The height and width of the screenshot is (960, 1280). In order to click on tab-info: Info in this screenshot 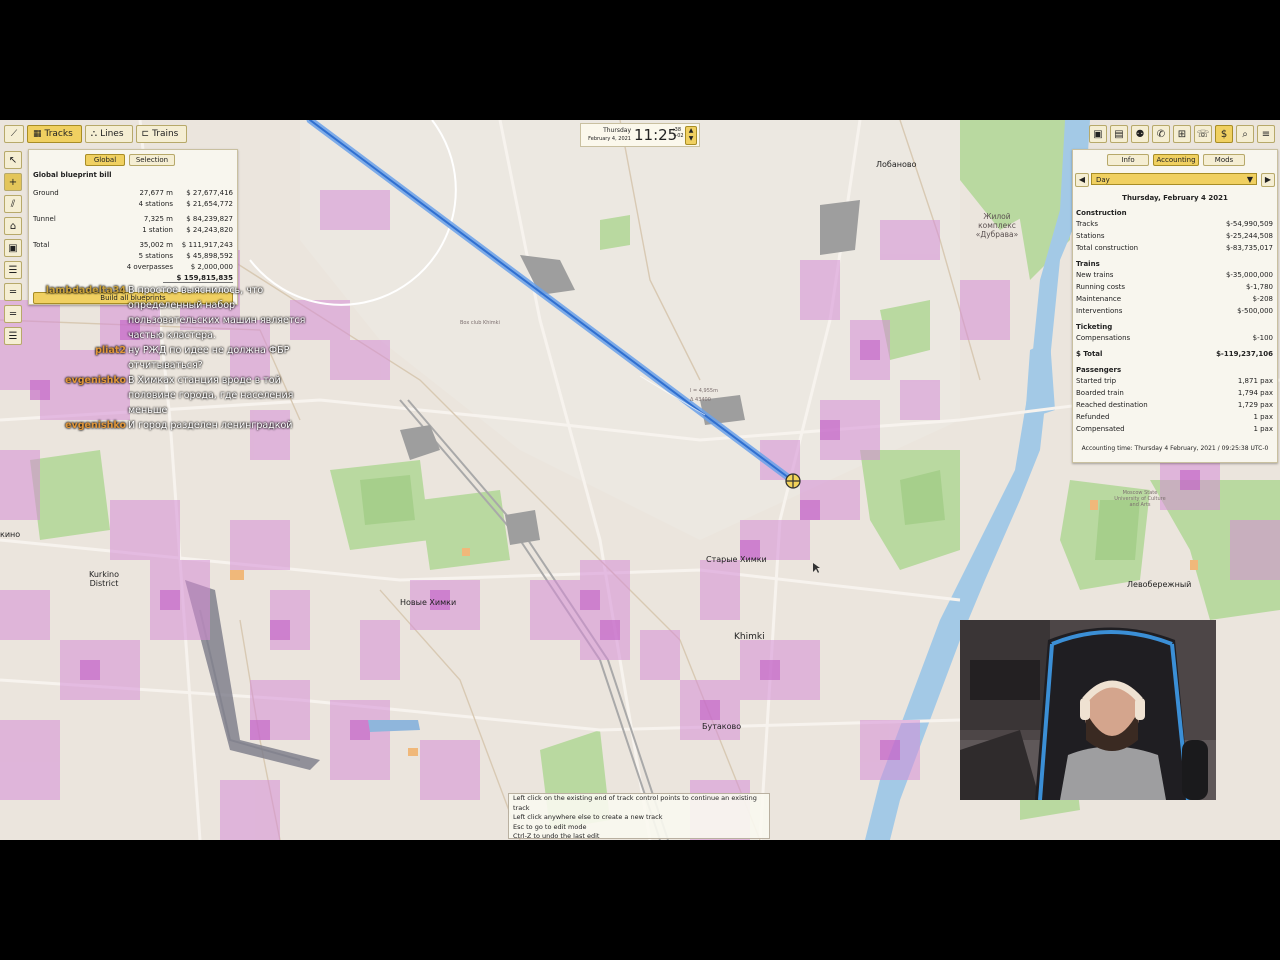, I will do `click(1128, 160)`.